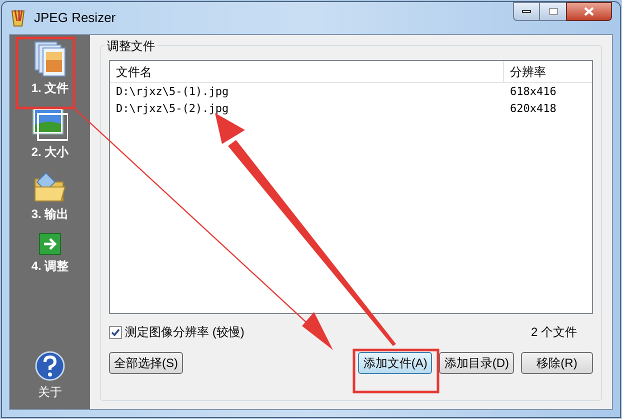 The width and height of the screenshot is (622, 419). I want to click on sidebar-item: 3. 输出, so click(50, 196).